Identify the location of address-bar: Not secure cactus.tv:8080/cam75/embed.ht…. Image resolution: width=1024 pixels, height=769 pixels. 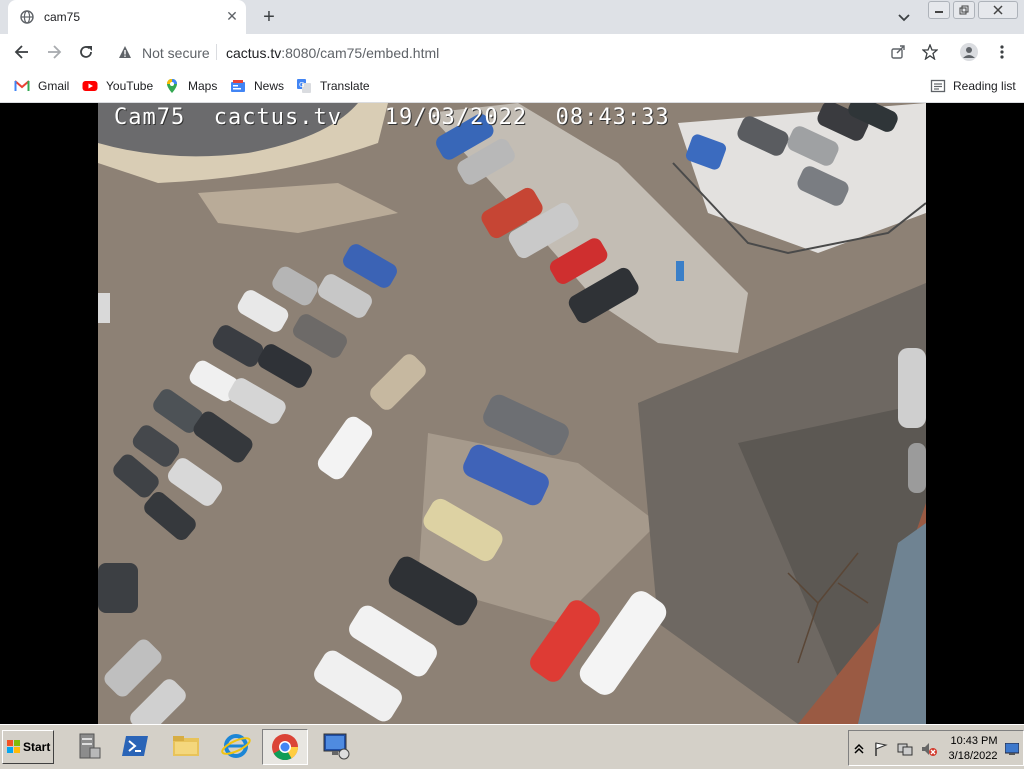
(530, 52).